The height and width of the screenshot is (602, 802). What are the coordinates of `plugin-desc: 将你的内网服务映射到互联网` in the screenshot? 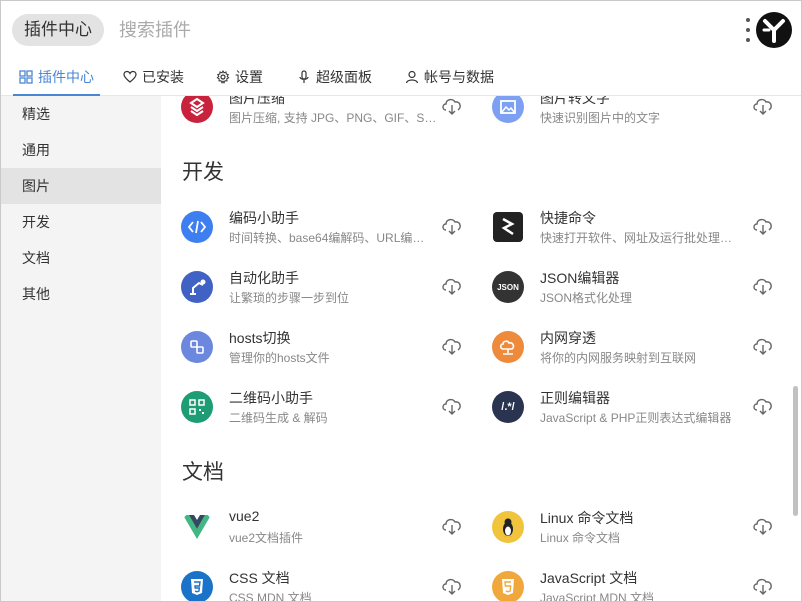 It's located at (618, 358).